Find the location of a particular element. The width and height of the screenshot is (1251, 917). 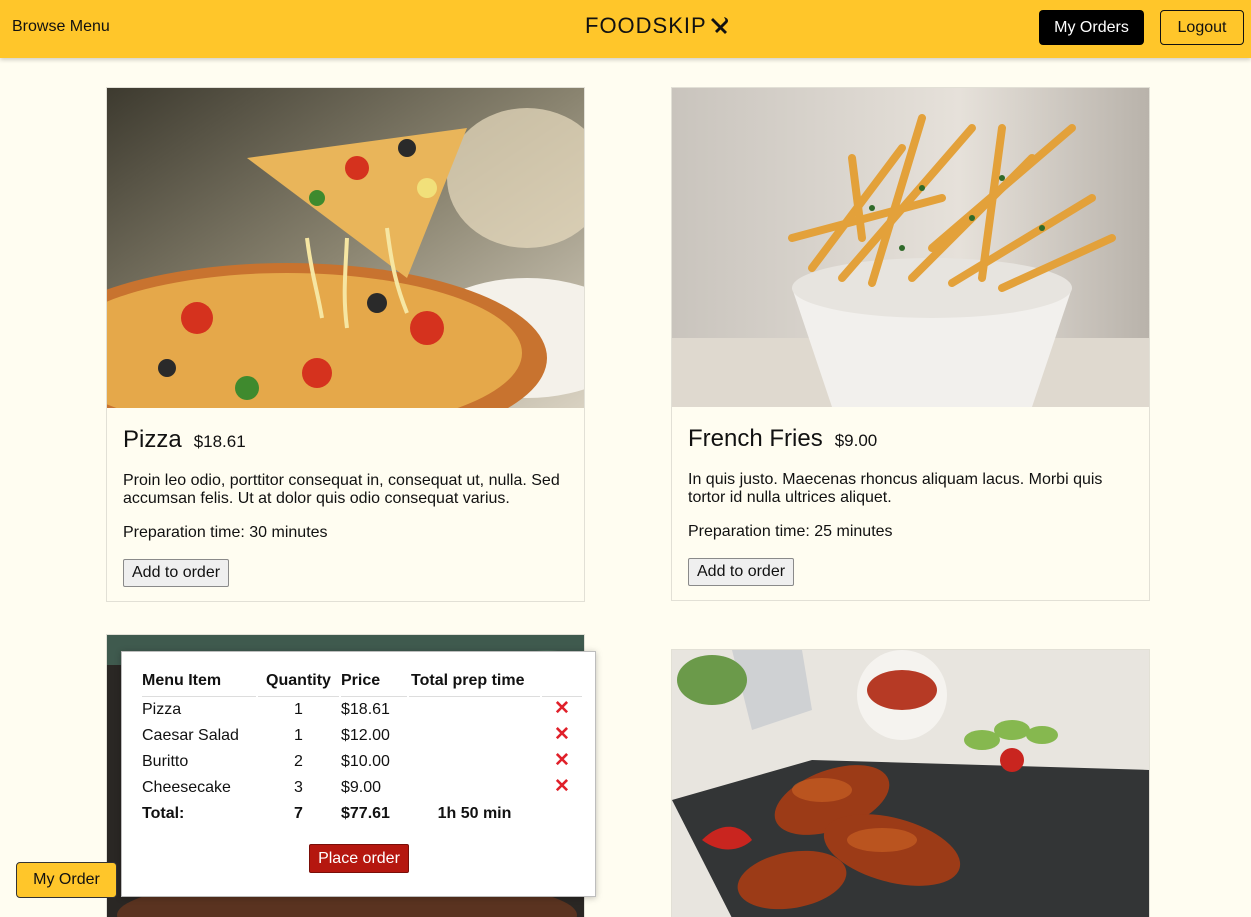

my-order-button: My Order is located at coordinates (66, 880).